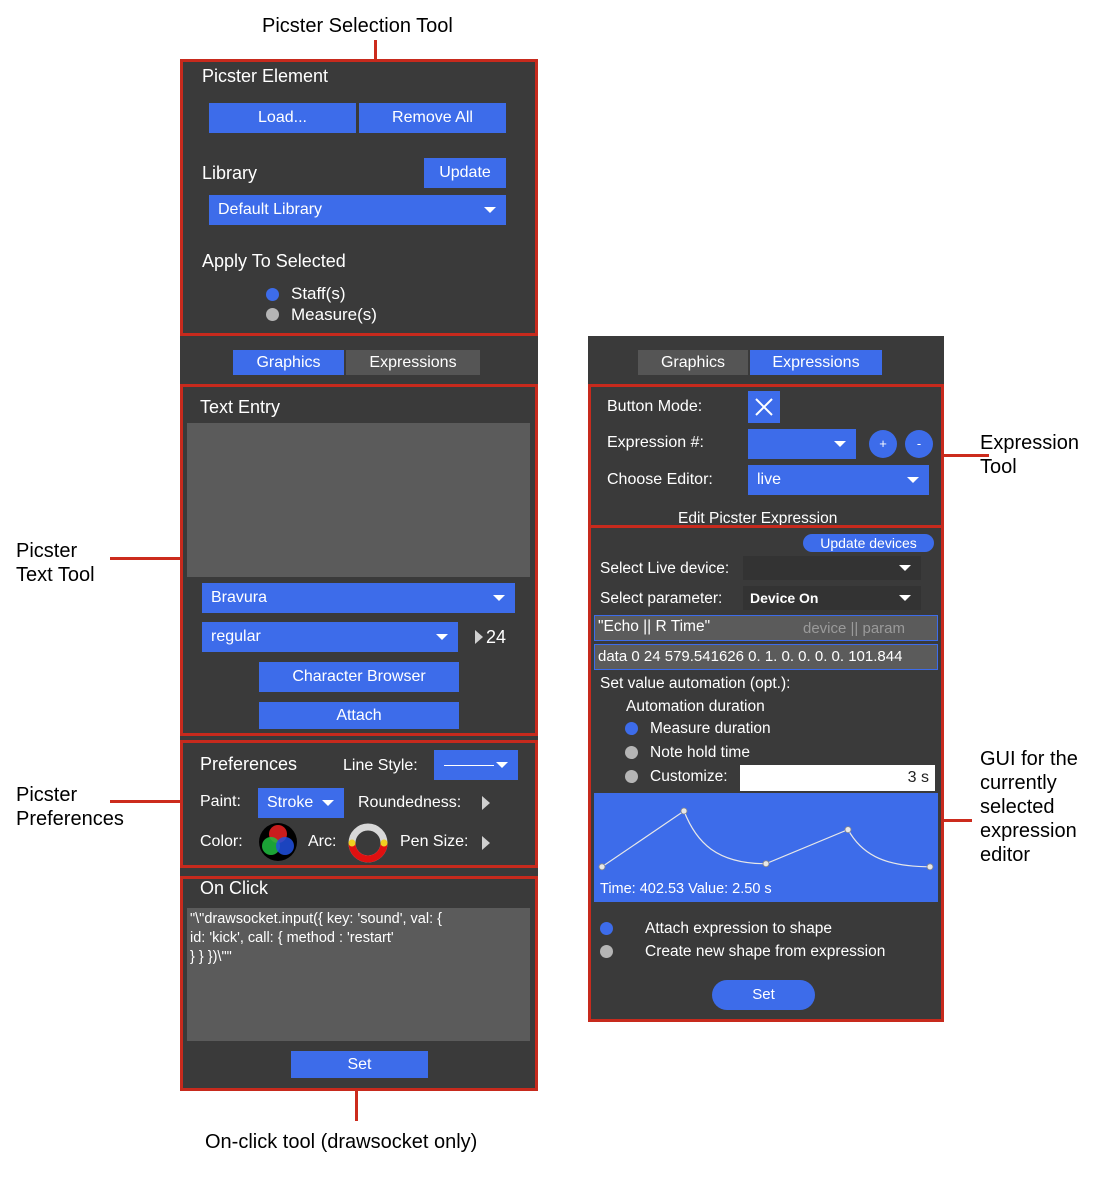  What do you see at coordinates (868, 543) in the screenshot?
I see `update-devices-button: Update devices` at bounding box center [868, 543].